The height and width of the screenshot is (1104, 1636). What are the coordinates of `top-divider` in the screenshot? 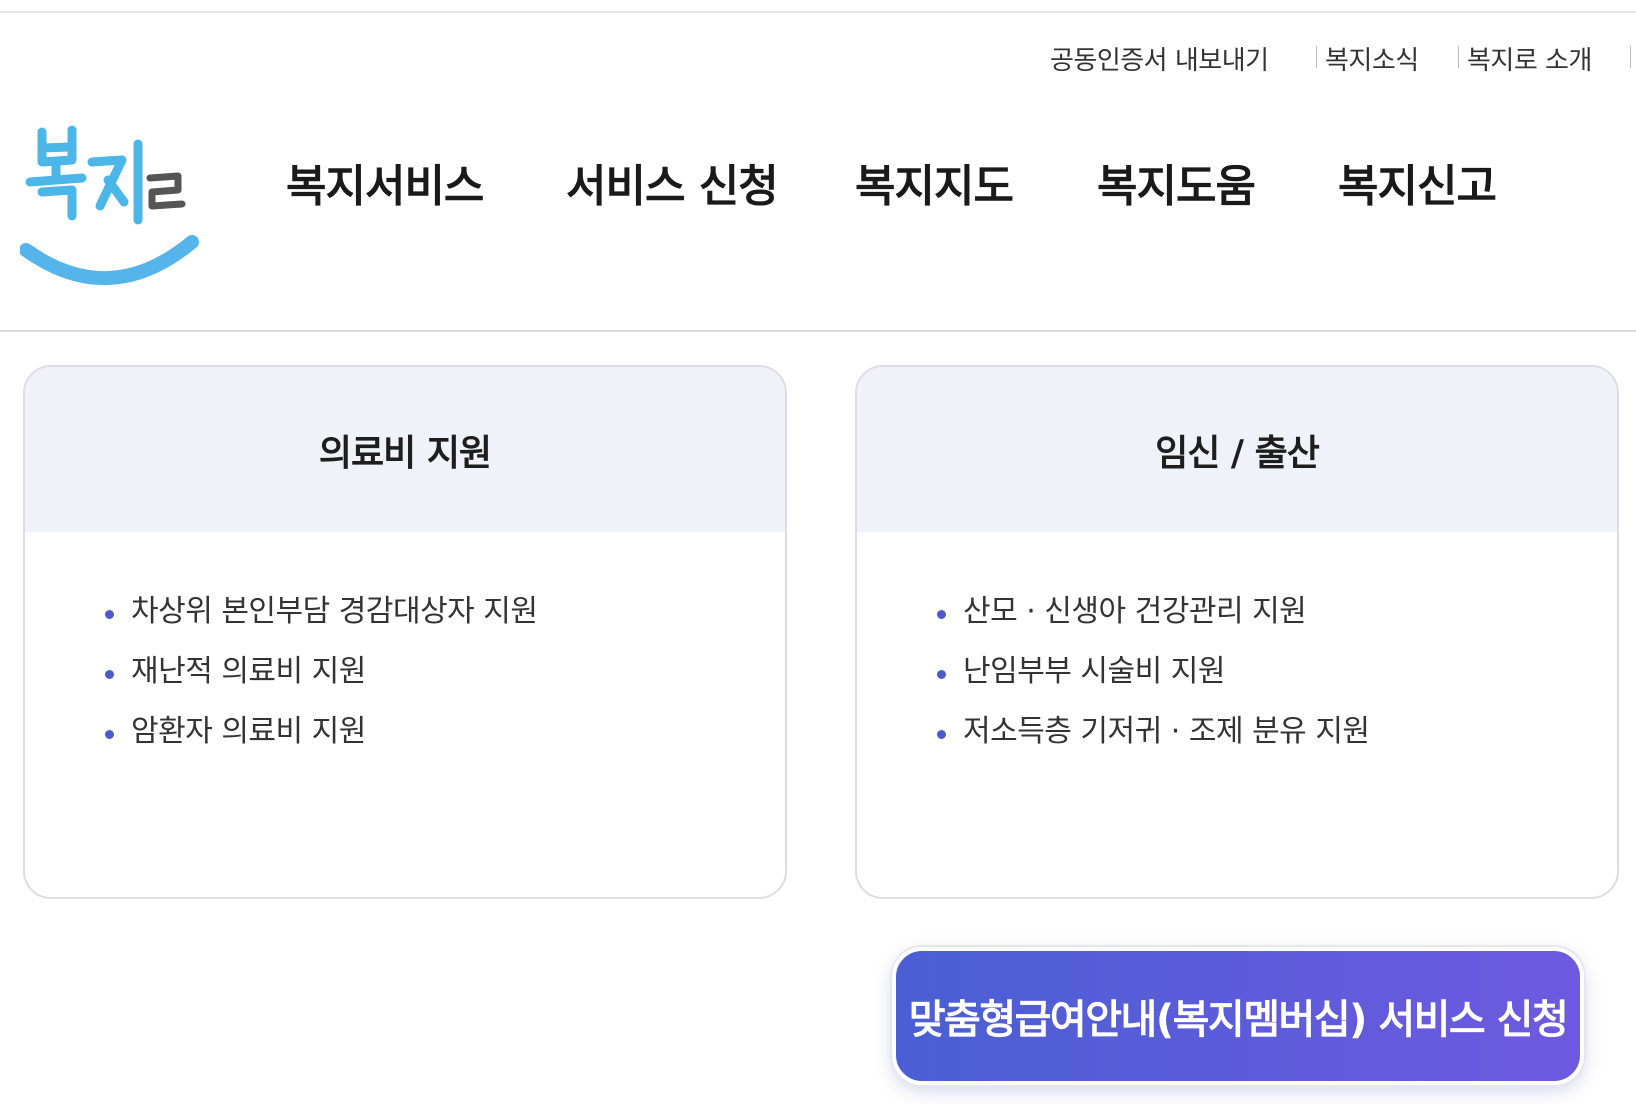 It's located at (818, 12).